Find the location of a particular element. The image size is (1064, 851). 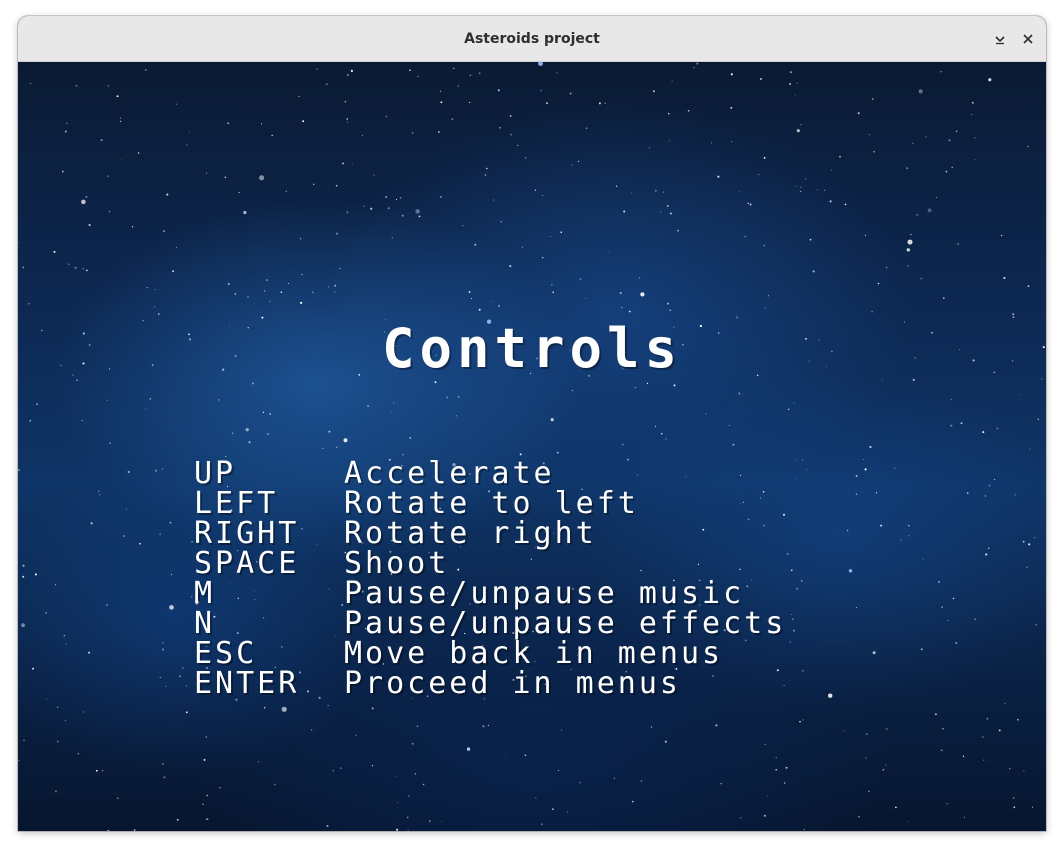

minimize-button is located at coordinates (1000, 39).